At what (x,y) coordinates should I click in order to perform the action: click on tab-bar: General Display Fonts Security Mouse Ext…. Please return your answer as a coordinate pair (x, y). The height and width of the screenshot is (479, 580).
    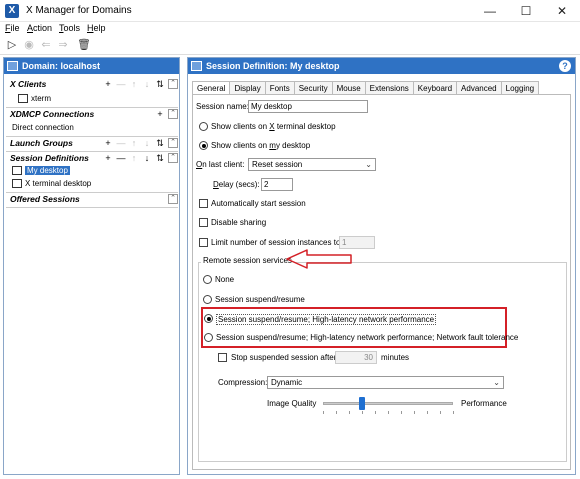
    Looking at the image, I should click on (366, 88).